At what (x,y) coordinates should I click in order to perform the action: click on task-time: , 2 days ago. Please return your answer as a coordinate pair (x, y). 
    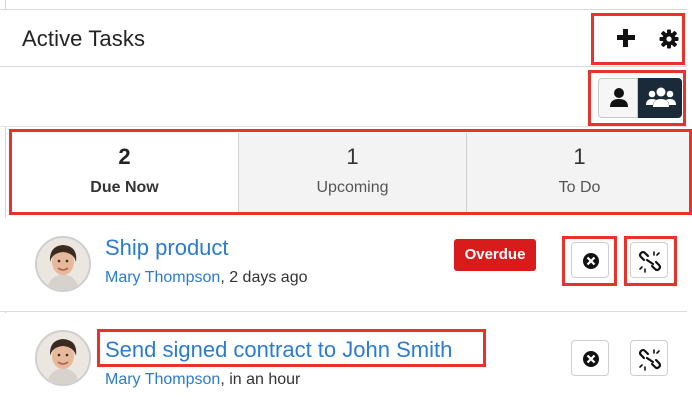
    Looking at the image, I should click on (264, 277).